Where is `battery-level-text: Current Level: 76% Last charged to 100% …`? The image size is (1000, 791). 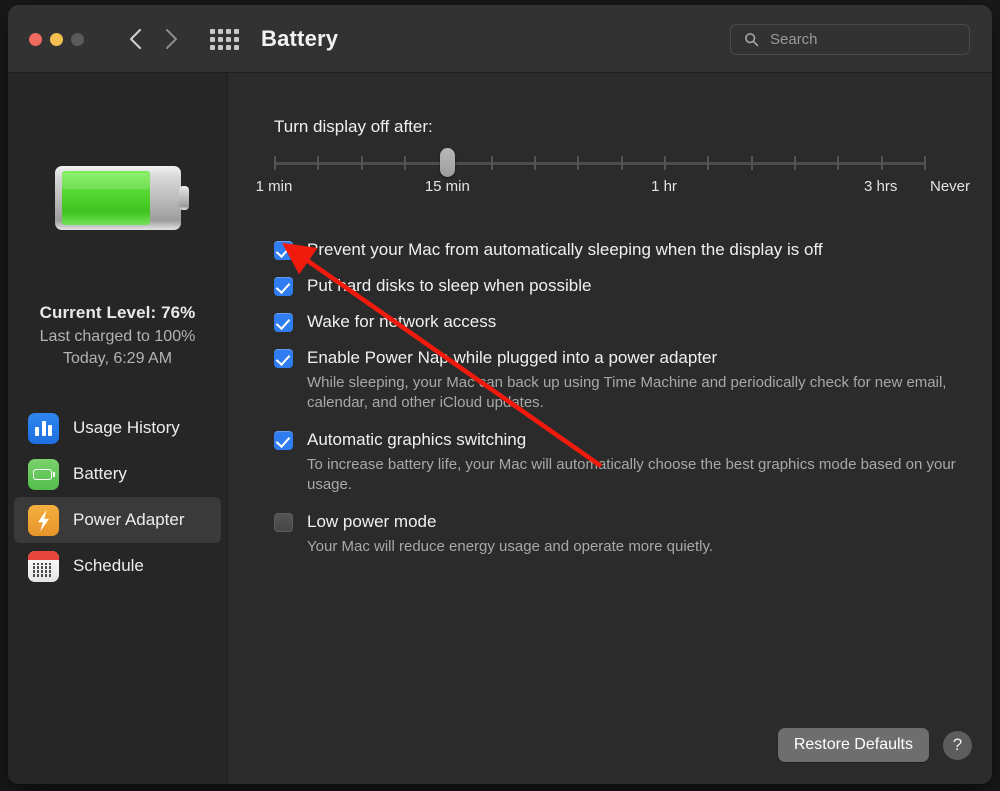 battery-level-text: Current Level: 76% Last charged to 100% … is located at coordinates (117, 335).